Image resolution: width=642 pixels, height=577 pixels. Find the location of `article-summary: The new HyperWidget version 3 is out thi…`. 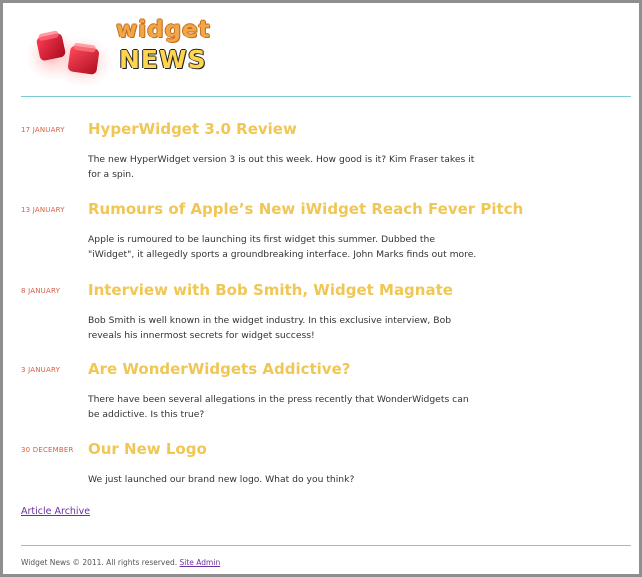

article-summary: The new HyperWidget version 3 is out thi… is located at coordinates (281, 167).